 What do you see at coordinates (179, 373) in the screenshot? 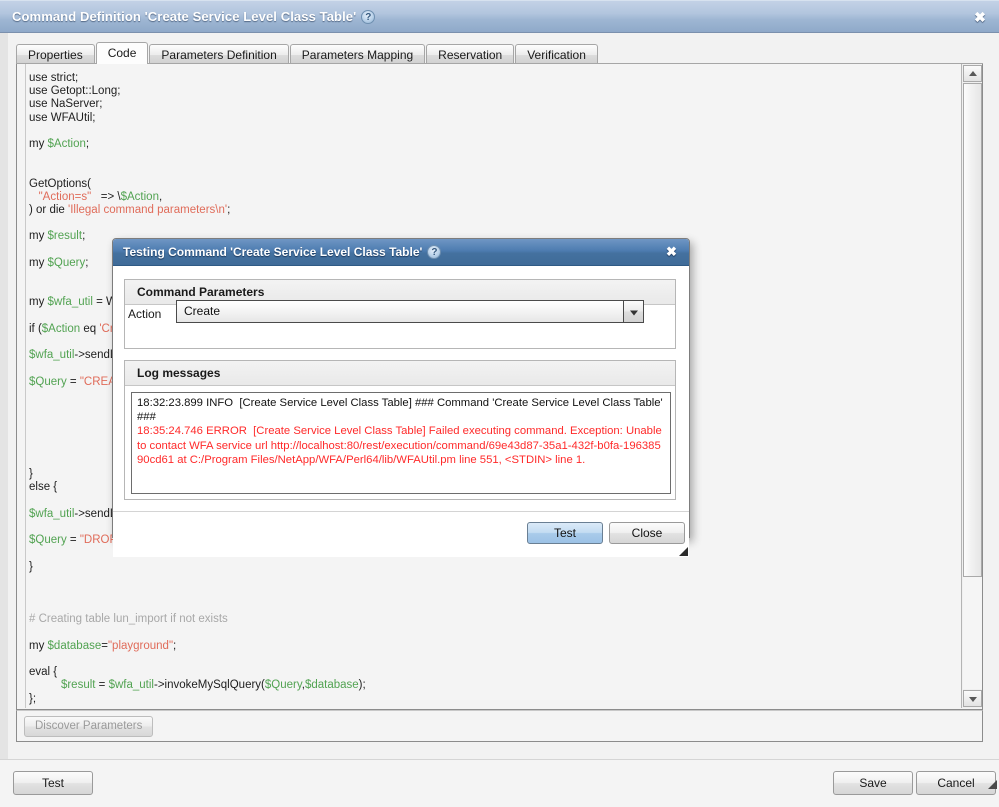
I see `log-messages-title: Log messages` at bounding box center [179, 373].